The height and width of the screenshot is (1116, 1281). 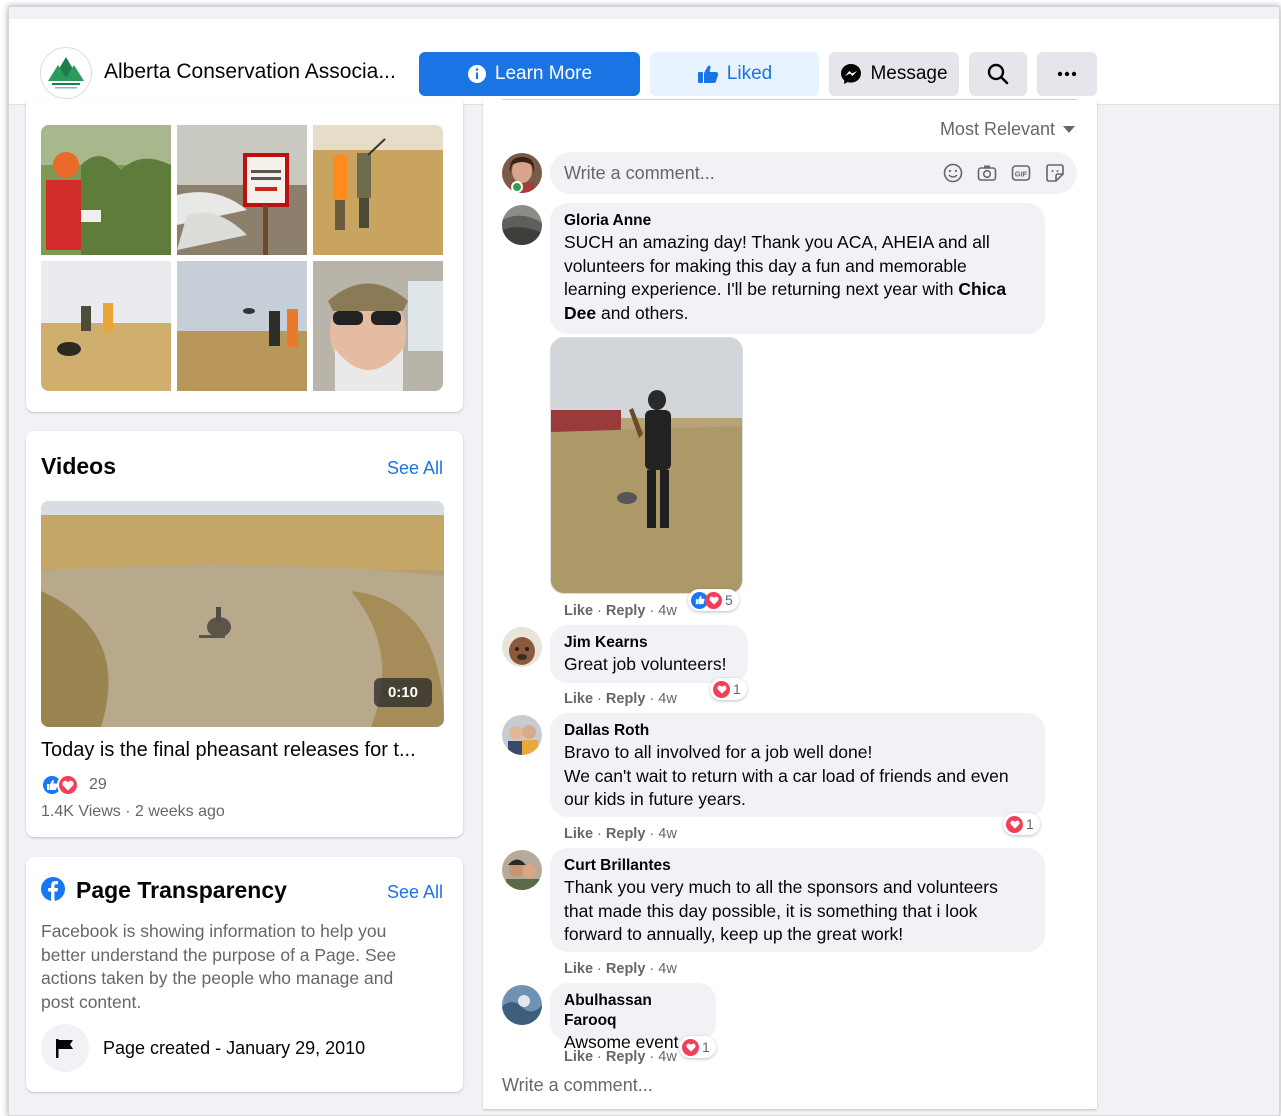 What do you see at coordinates (98, 784) in the screenshot?
I see `video-reaction-count: 29` at bounding box center [98, 784].